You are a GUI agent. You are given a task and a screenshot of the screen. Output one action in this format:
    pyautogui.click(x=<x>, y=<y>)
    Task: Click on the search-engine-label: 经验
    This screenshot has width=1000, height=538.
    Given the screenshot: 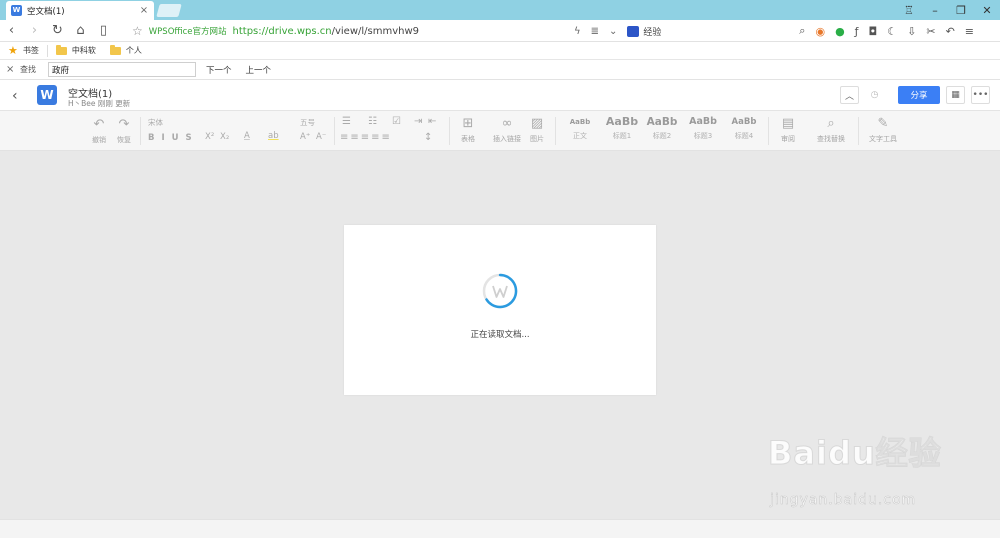 What is the action you would take?
    pyautogui.click(x=652, y=31)
    